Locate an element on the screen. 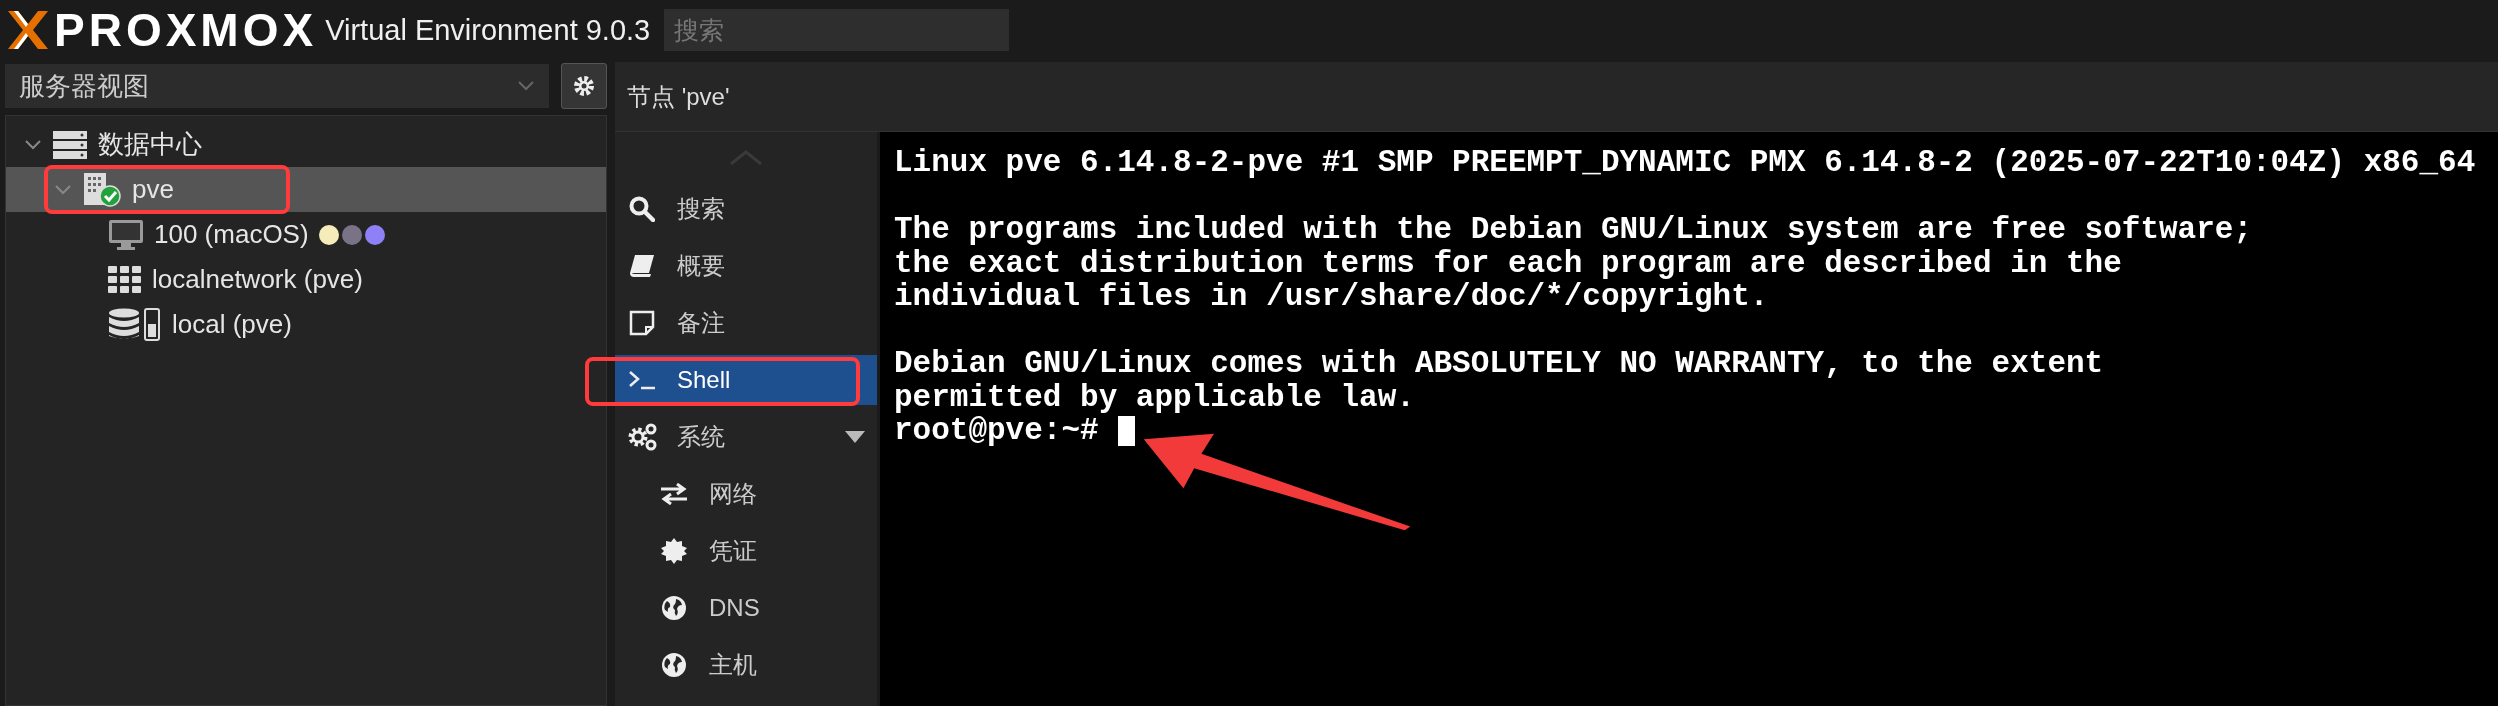 This screenshot has height=706, width=2498. settings-button is located at coordinates (584, 86).